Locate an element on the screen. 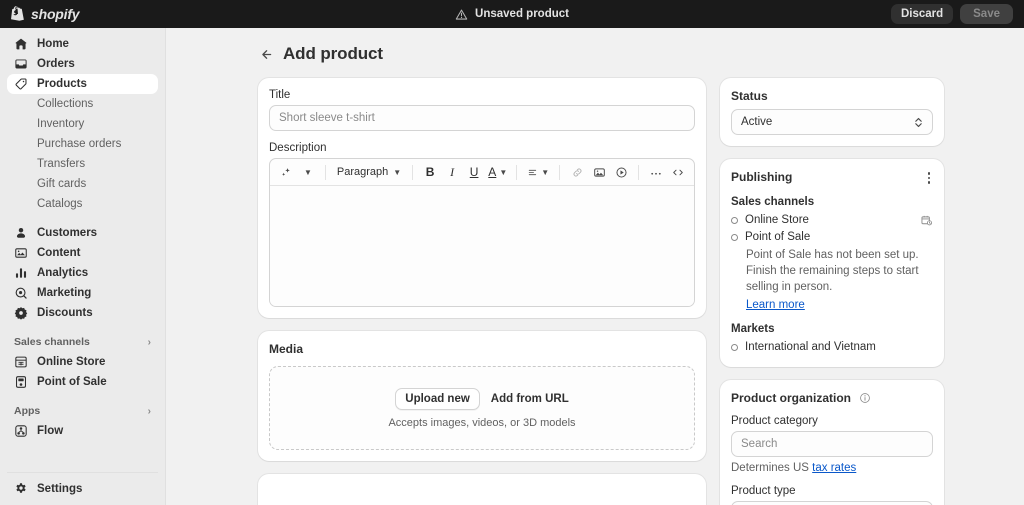  media-hint: Accepts images, videos, or 3D models is located at coordinates (482, 422).